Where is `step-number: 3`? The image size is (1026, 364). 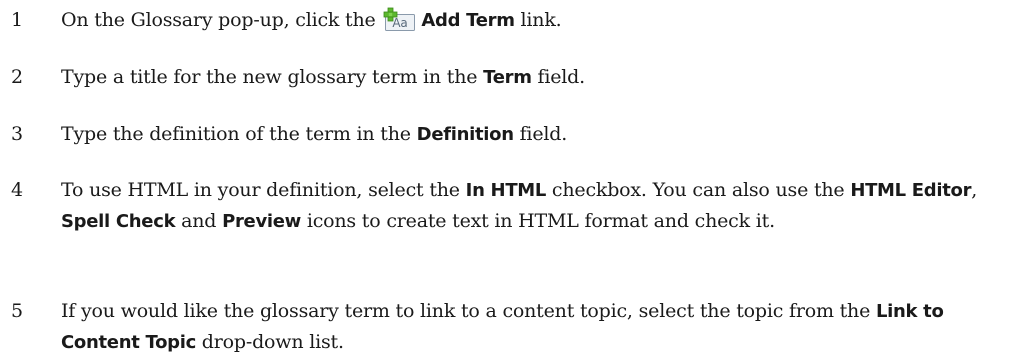 step-number: 3 is located at coordinates (17, 134).